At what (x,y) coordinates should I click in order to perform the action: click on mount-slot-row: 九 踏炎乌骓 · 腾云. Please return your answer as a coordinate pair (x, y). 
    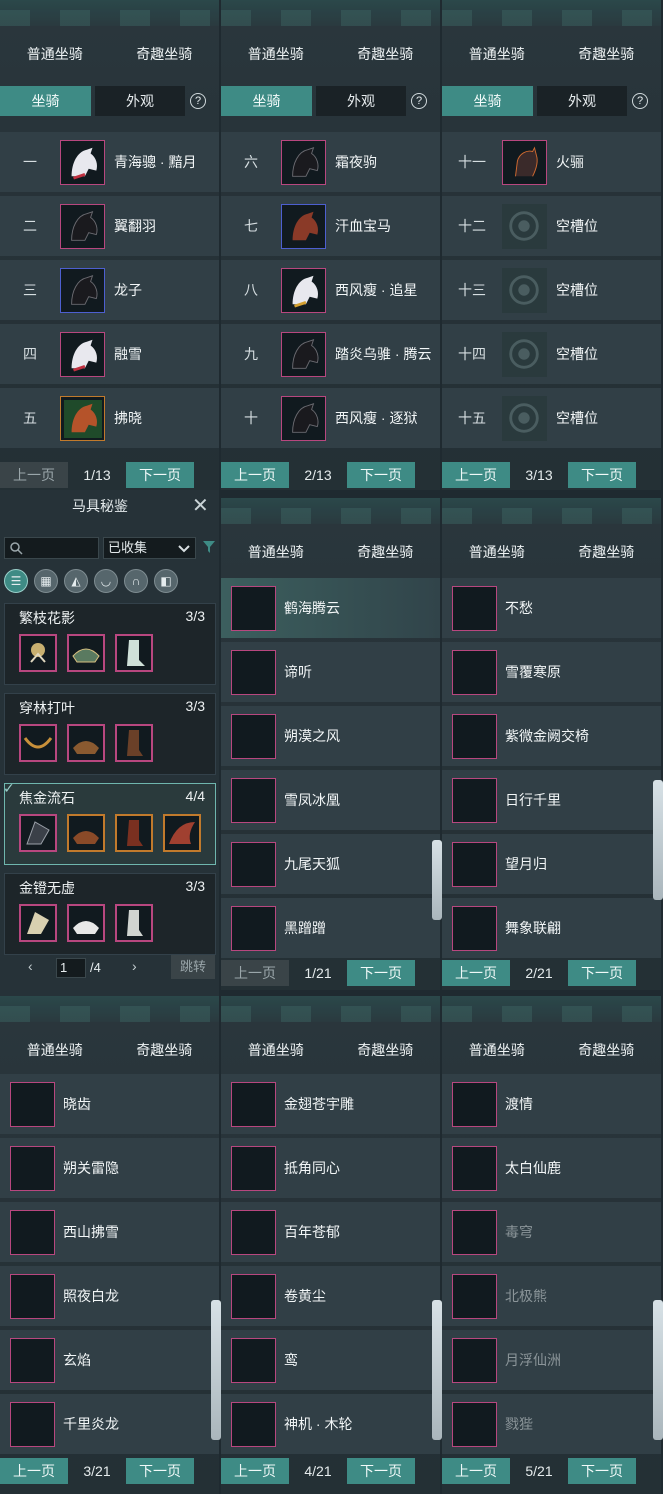
    Looking at the image, I should click on (330, 354).